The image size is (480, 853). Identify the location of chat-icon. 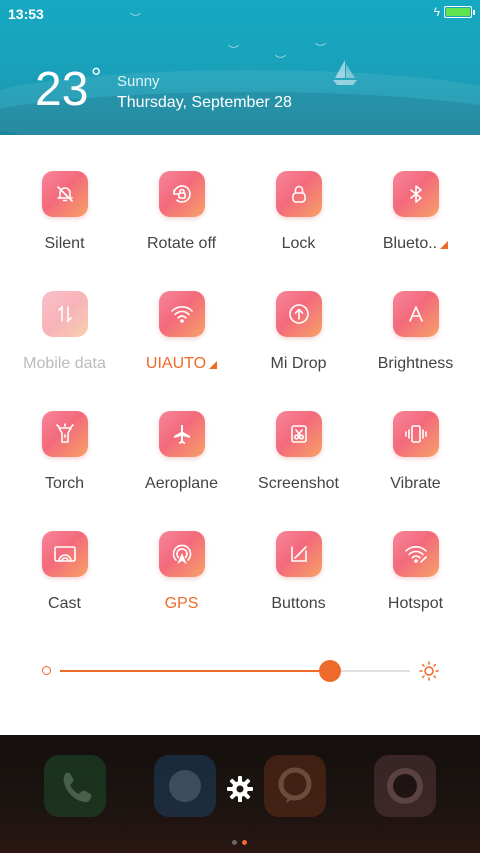
(295, 786).